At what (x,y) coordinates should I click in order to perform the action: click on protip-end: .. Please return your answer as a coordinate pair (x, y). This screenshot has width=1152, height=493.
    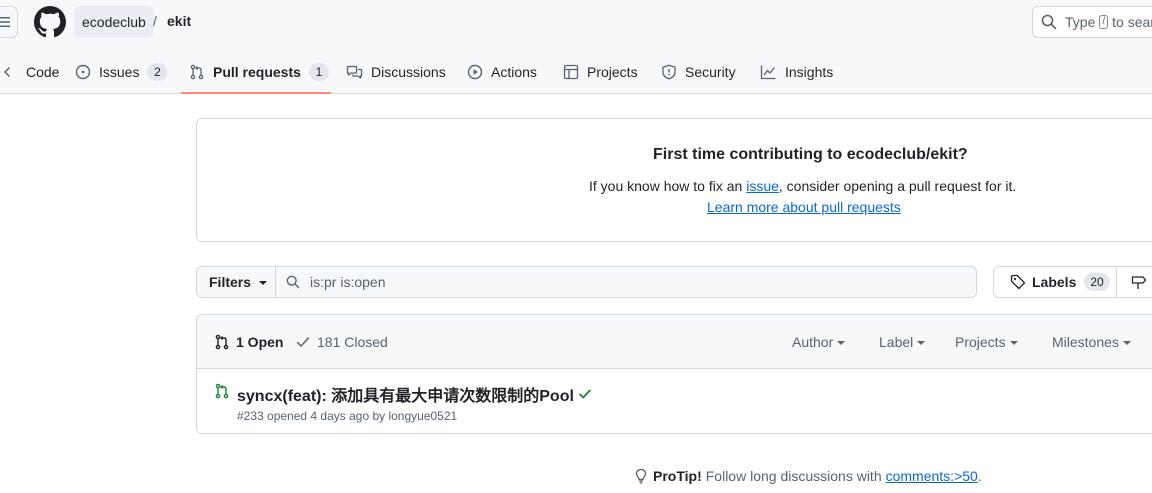
    Looking at the image, I should click on (979, 476).